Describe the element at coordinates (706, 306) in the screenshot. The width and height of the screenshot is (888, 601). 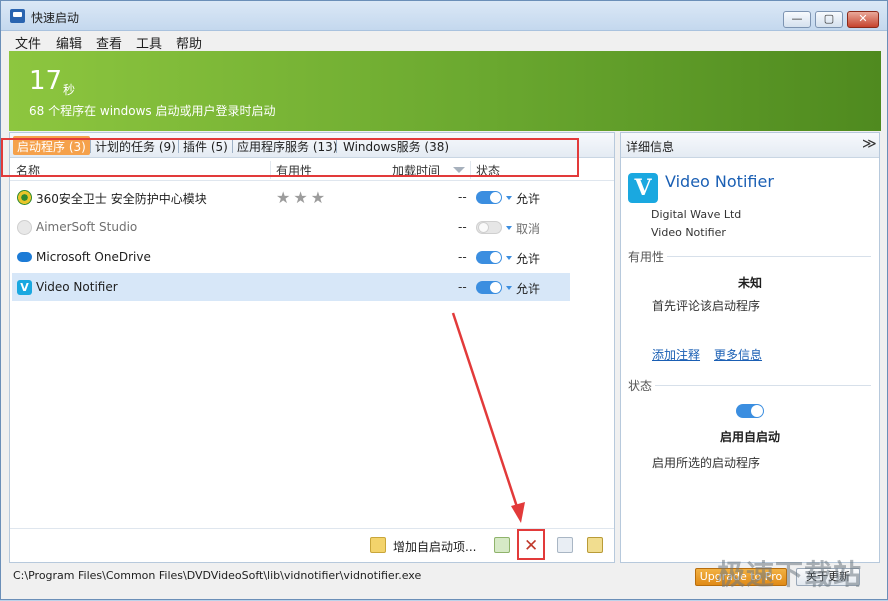
I see `review-prompt: 首先评论该启动程序` at that location.